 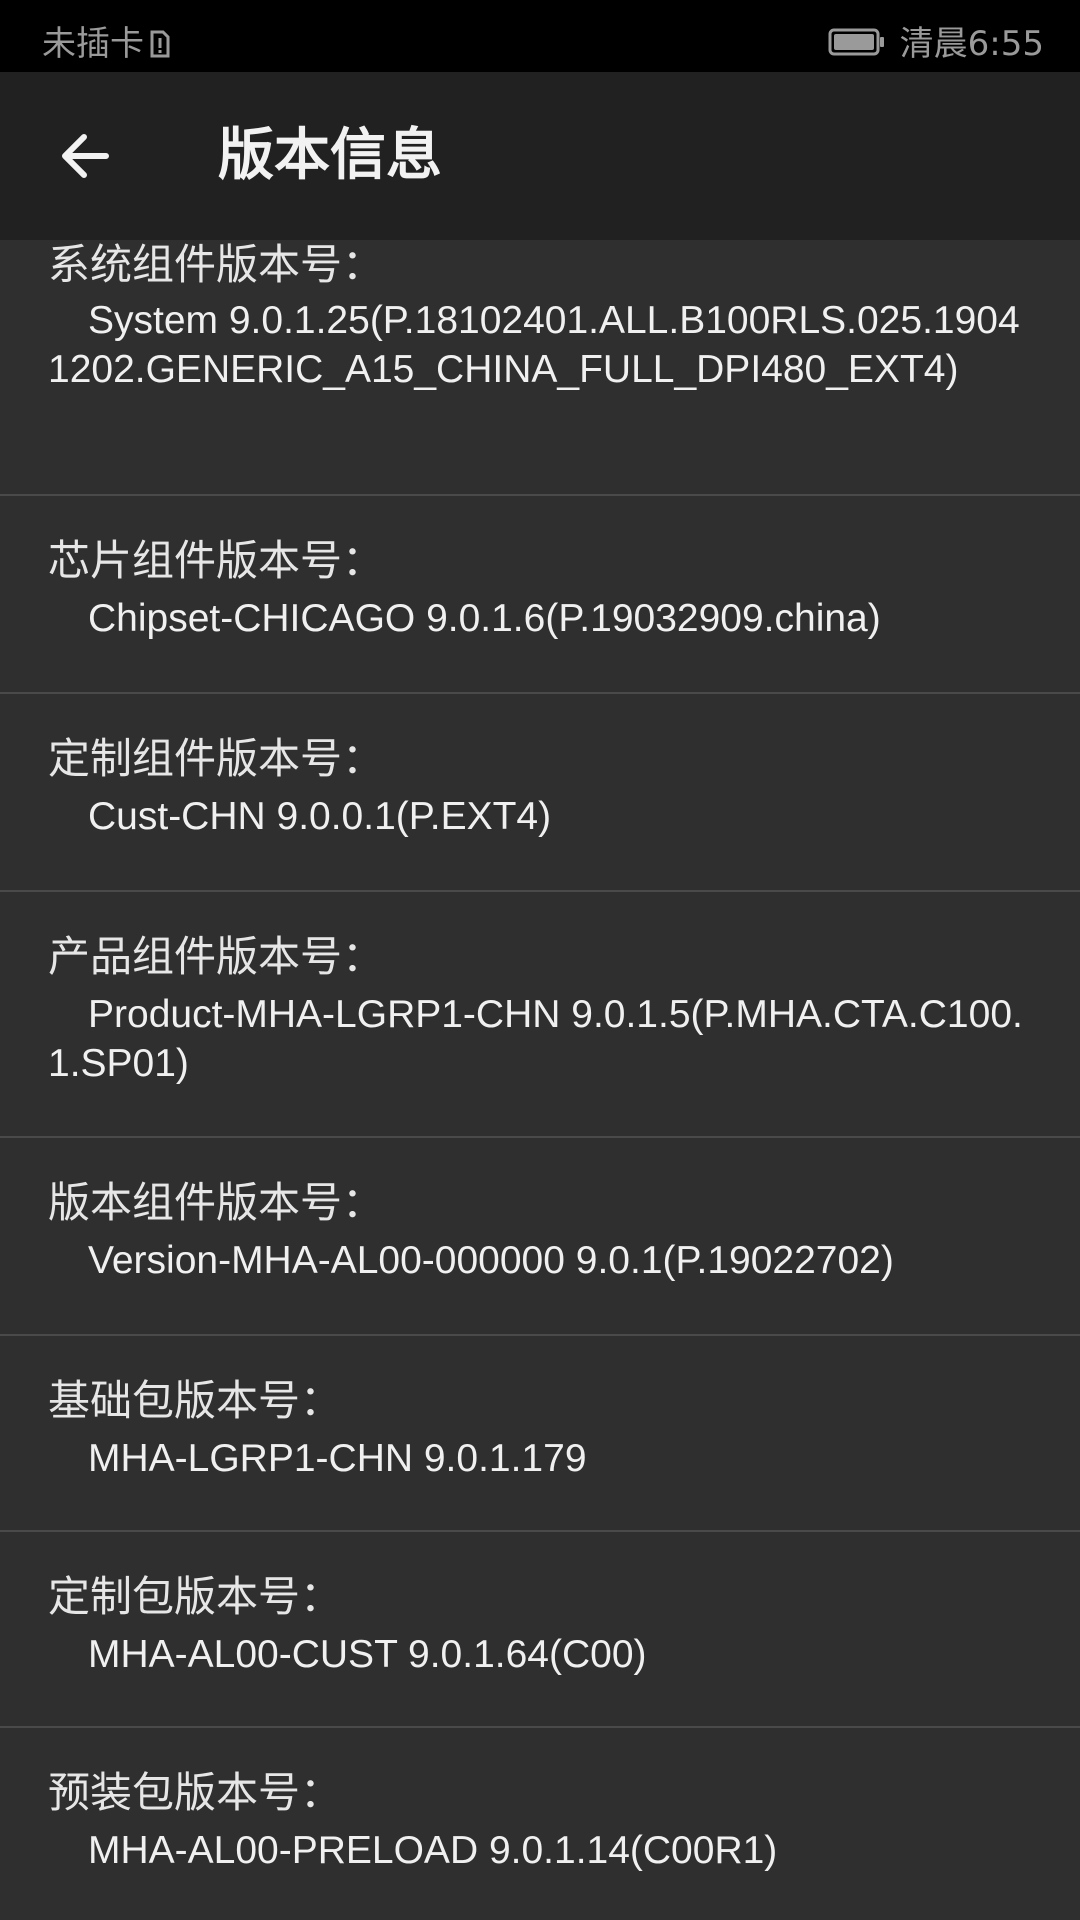 What do you see at coordinates (540, 156) in the screenshot?
I see `app-bar: 版本信息` at bounding box center [540, 156].